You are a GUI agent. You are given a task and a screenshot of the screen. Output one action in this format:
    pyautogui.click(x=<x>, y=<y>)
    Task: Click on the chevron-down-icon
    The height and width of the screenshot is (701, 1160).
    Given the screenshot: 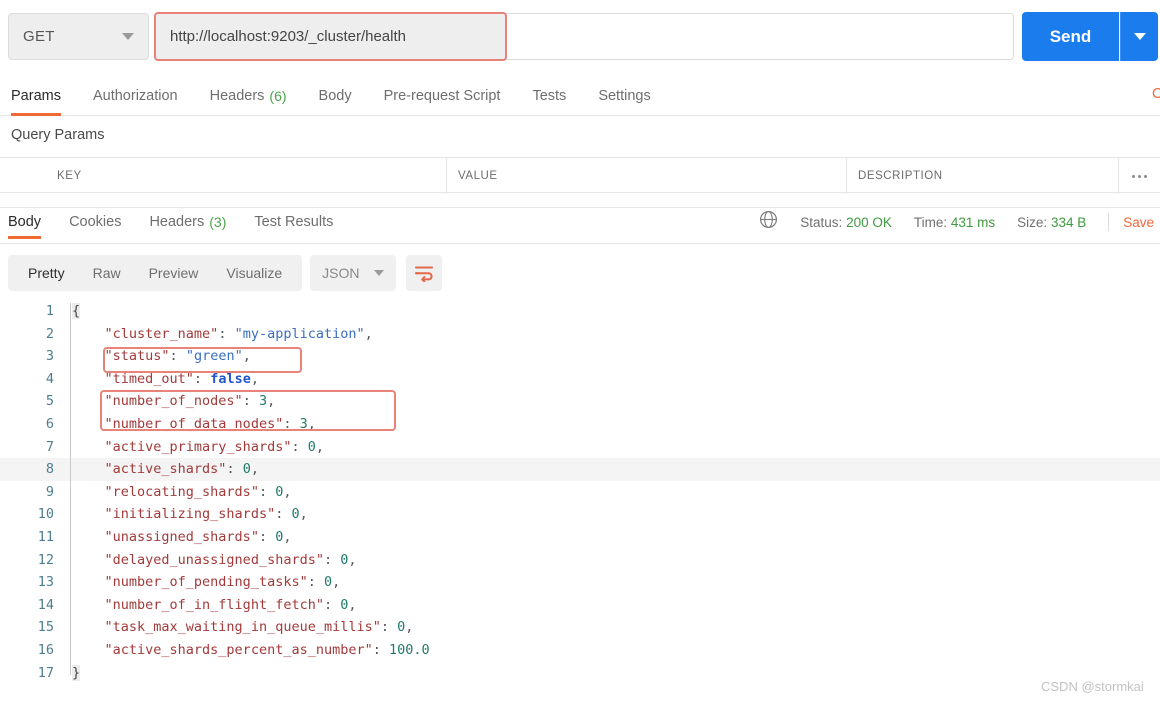 What is the action you would take?
    pyautogui.click(x=1139, y=36)
    